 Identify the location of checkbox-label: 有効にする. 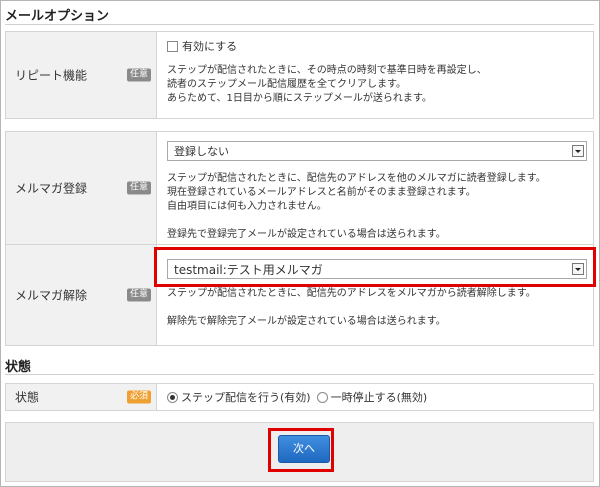
(210, 46).